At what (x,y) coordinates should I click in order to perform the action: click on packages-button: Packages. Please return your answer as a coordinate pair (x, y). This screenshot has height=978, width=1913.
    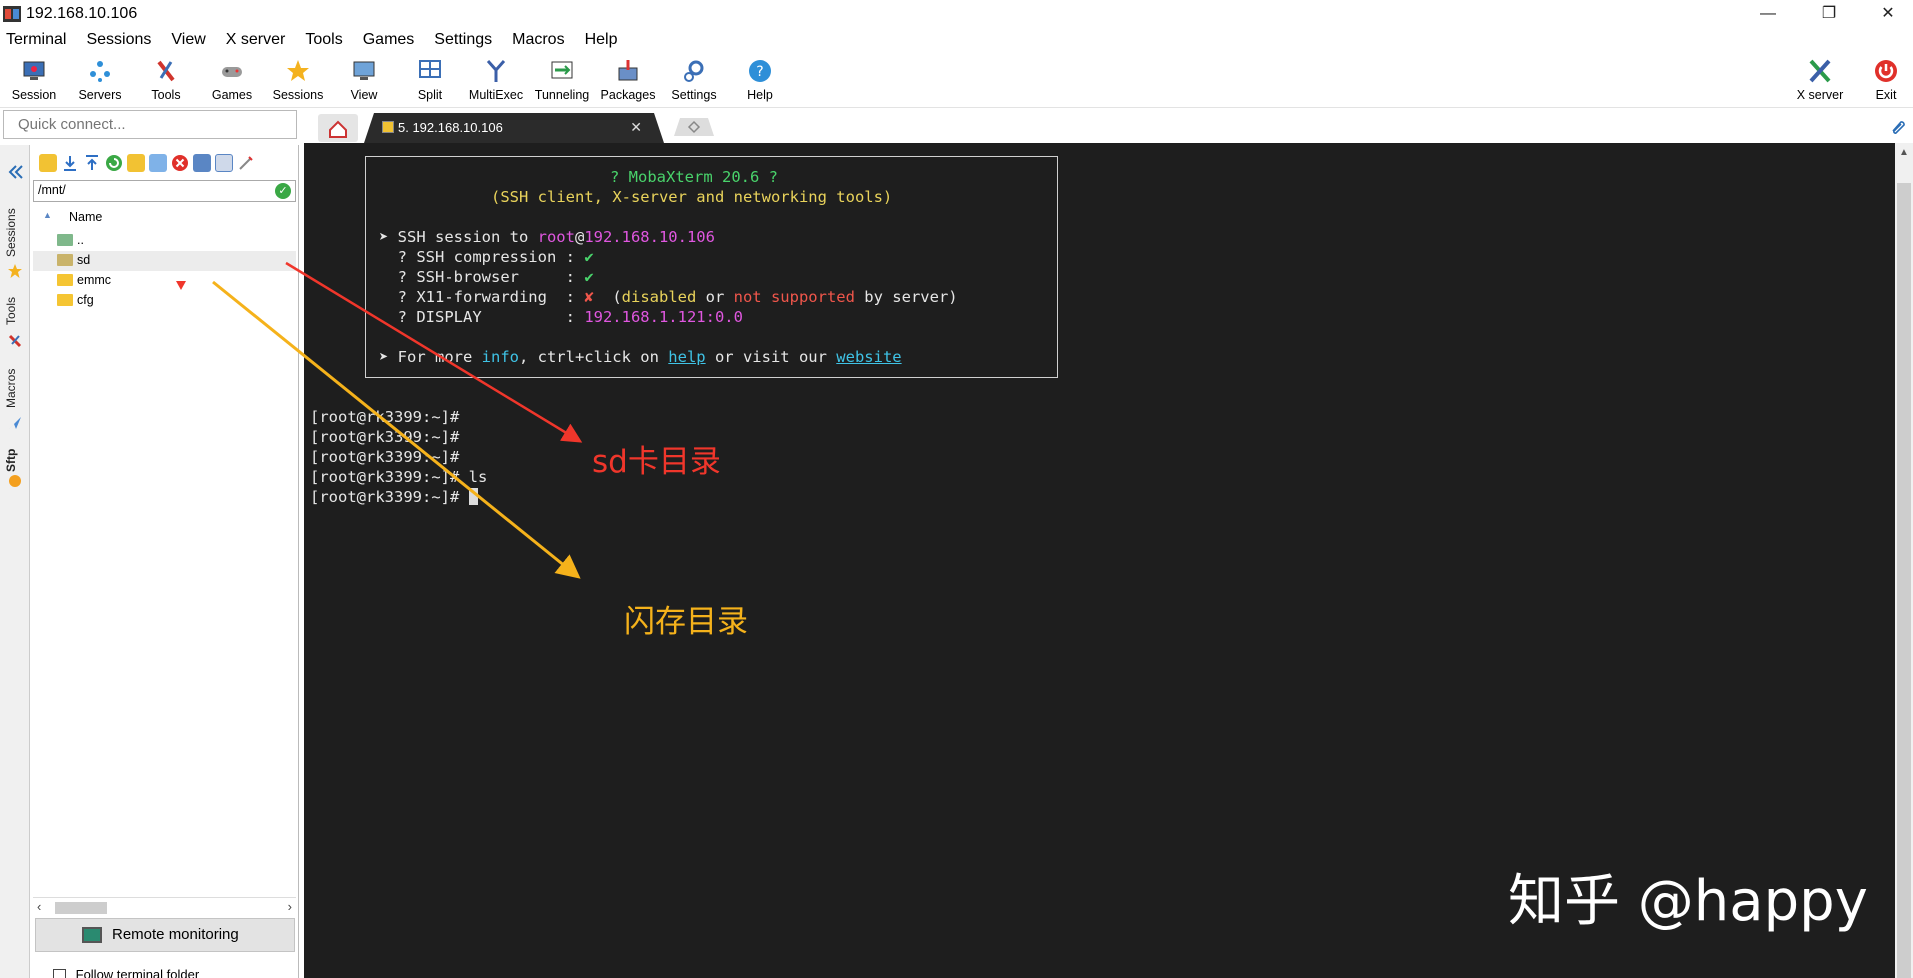
    Looking at the image, I should click on (628, 81).